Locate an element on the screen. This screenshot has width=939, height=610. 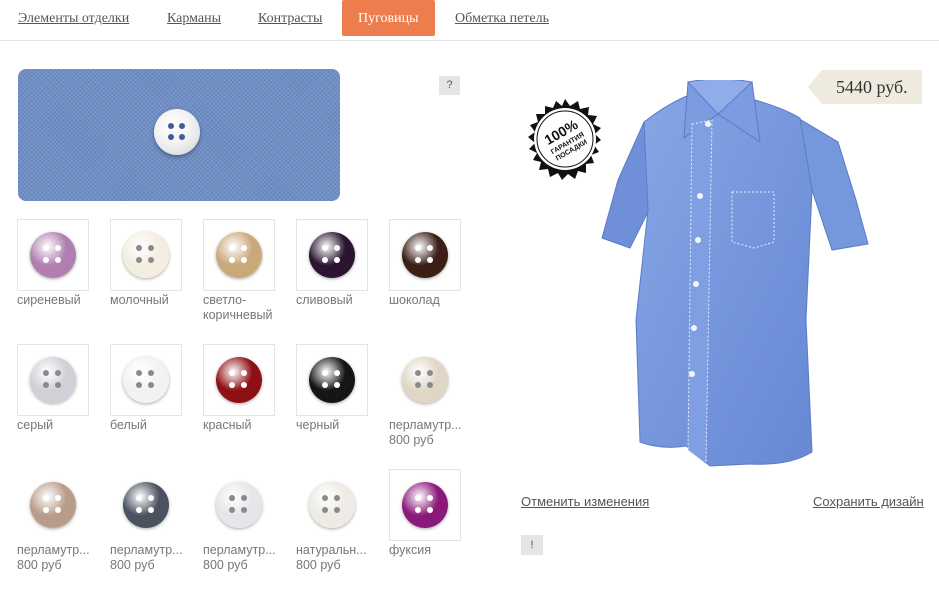
tab-buttonhole-stitching: Обметка петель is located at coordinates (502, 18).